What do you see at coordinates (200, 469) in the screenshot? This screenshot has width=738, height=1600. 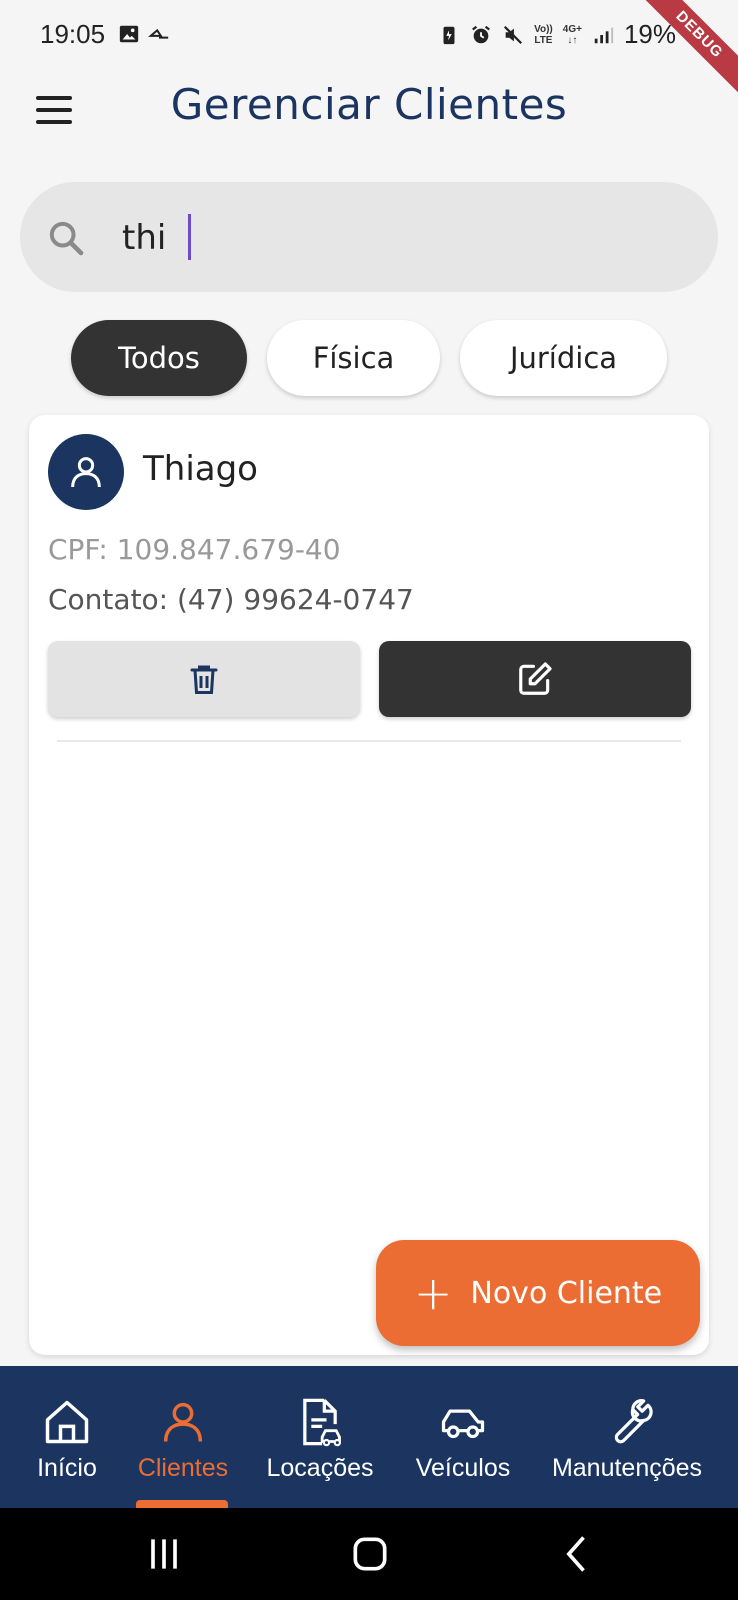 I see `client-name: Thiago` at bounding box center [200, 469].